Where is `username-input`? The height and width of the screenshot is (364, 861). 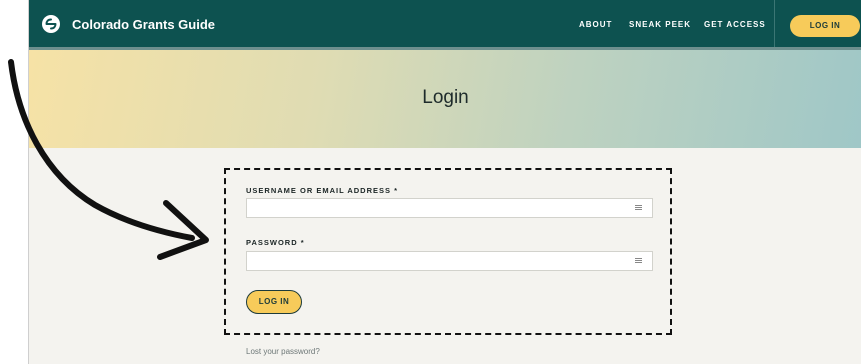
username-input is located at coordinates (449, 208).